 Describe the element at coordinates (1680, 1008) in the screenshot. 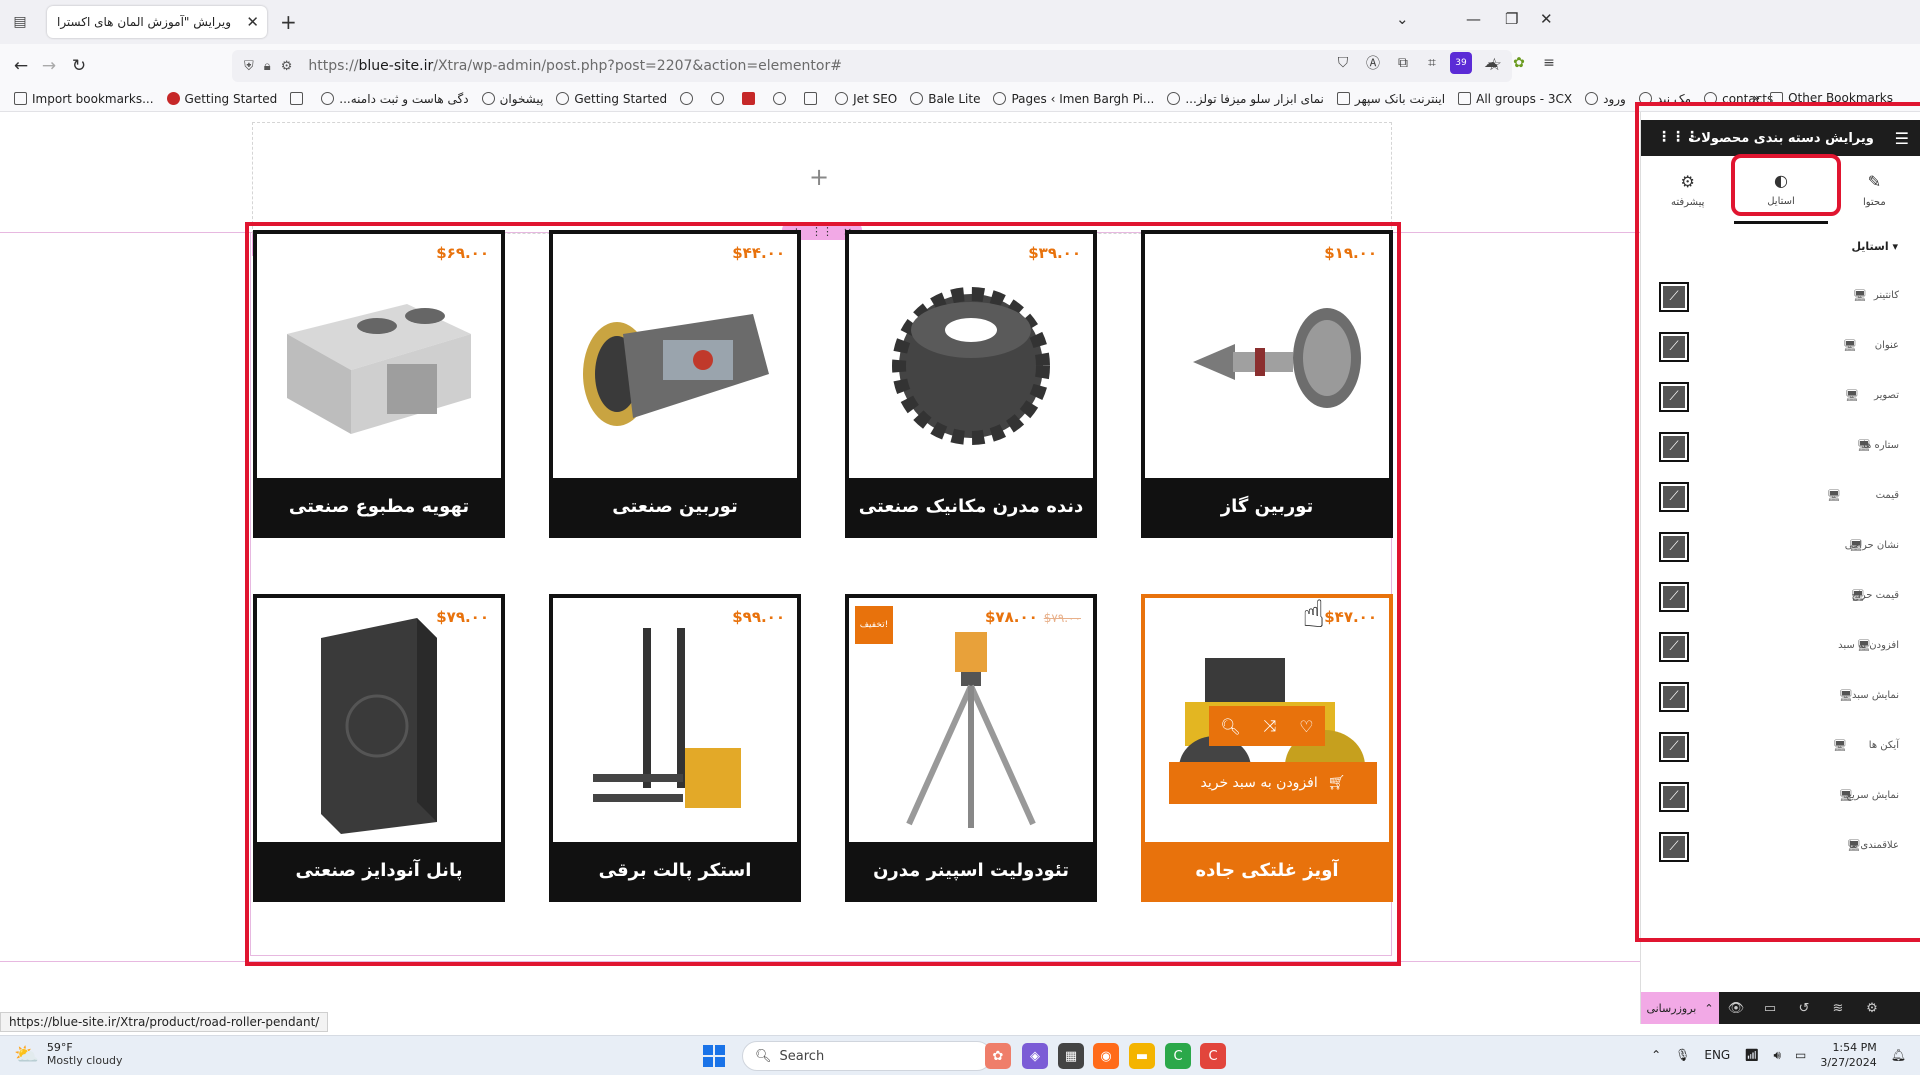

I see `update-button: ⌃ بروزرسانی` at that location.